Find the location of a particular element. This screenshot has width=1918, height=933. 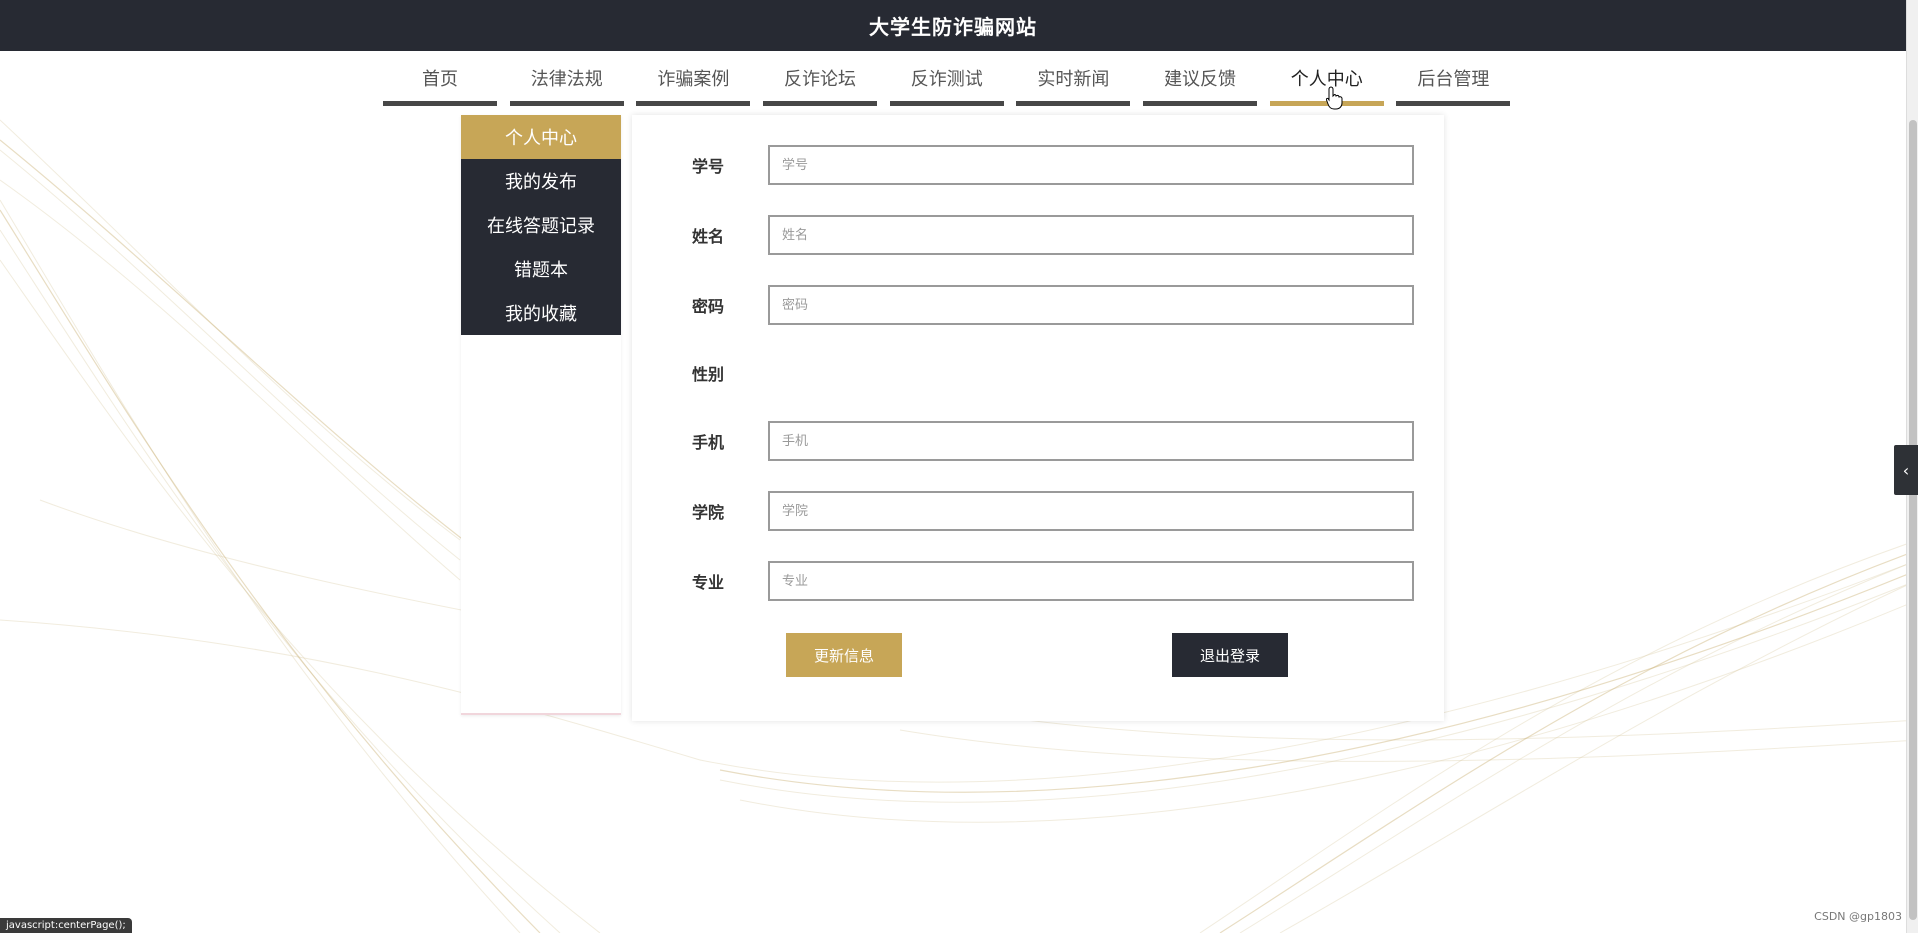

side-item-quiz-records: 在线答题记录 is located at coordinates (541, 225).